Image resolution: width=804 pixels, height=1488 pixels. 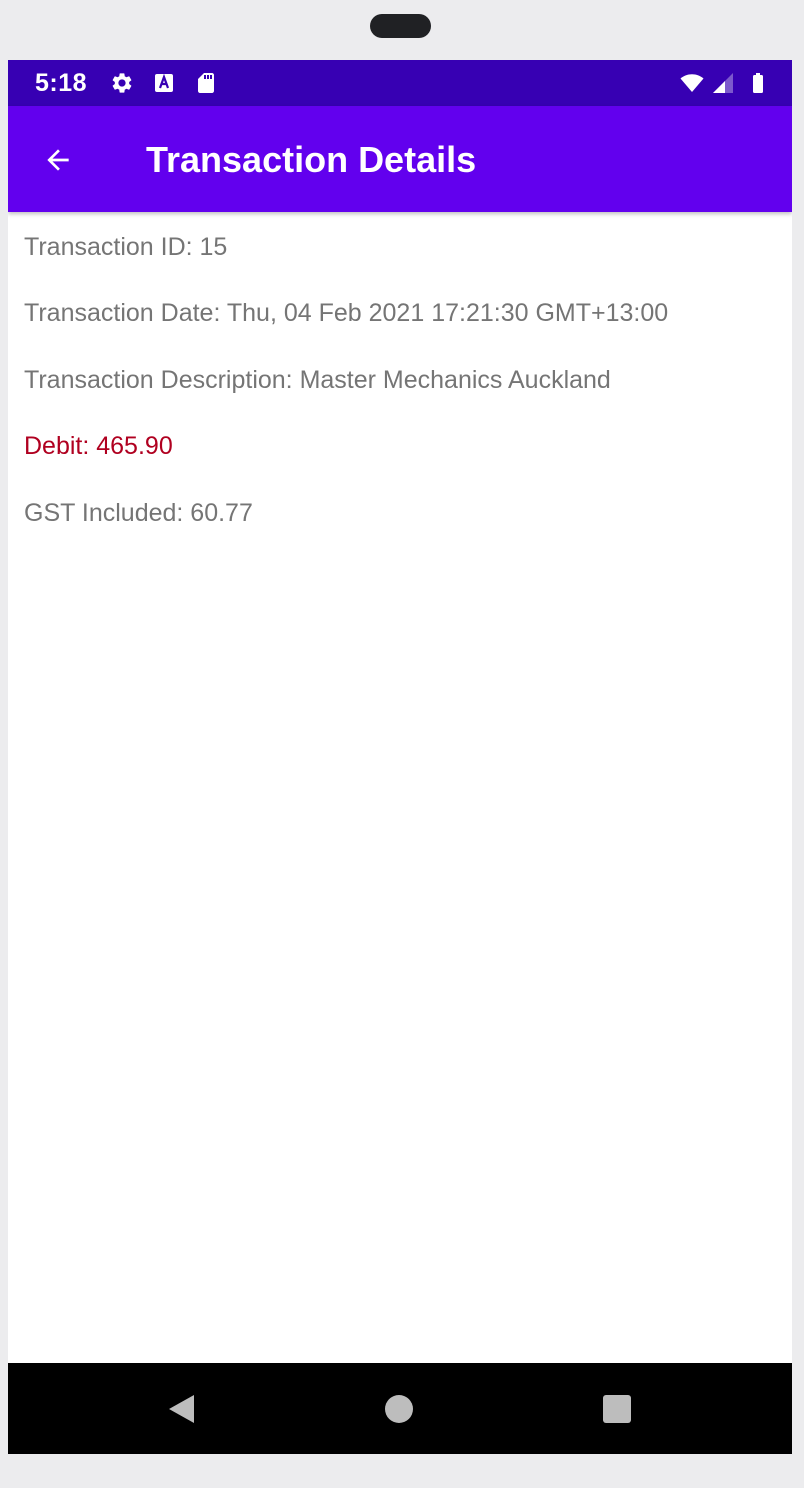 I want to click on system-navigation-bar, so click(x=400, y=1408).